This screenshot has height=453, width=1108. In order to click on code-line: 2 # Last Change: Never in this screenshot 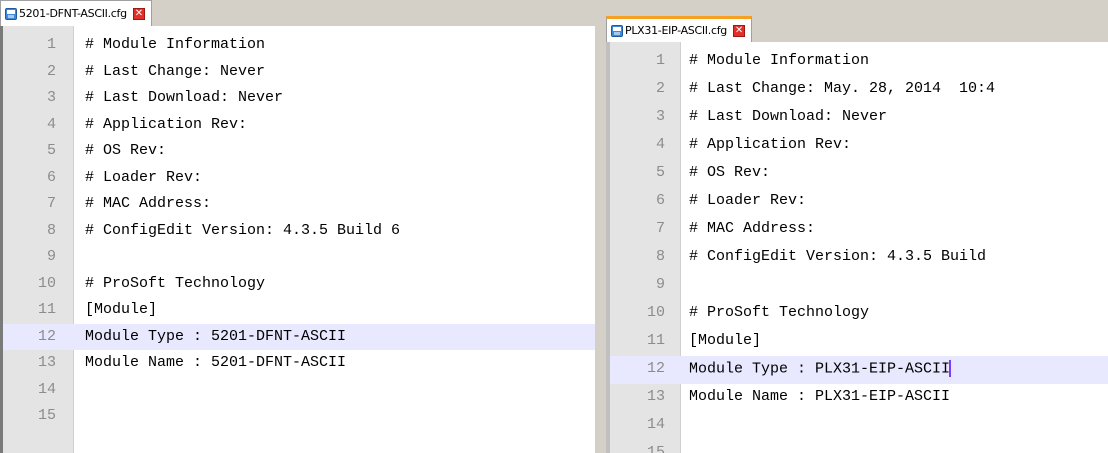, I will do `click(299, 72)`.